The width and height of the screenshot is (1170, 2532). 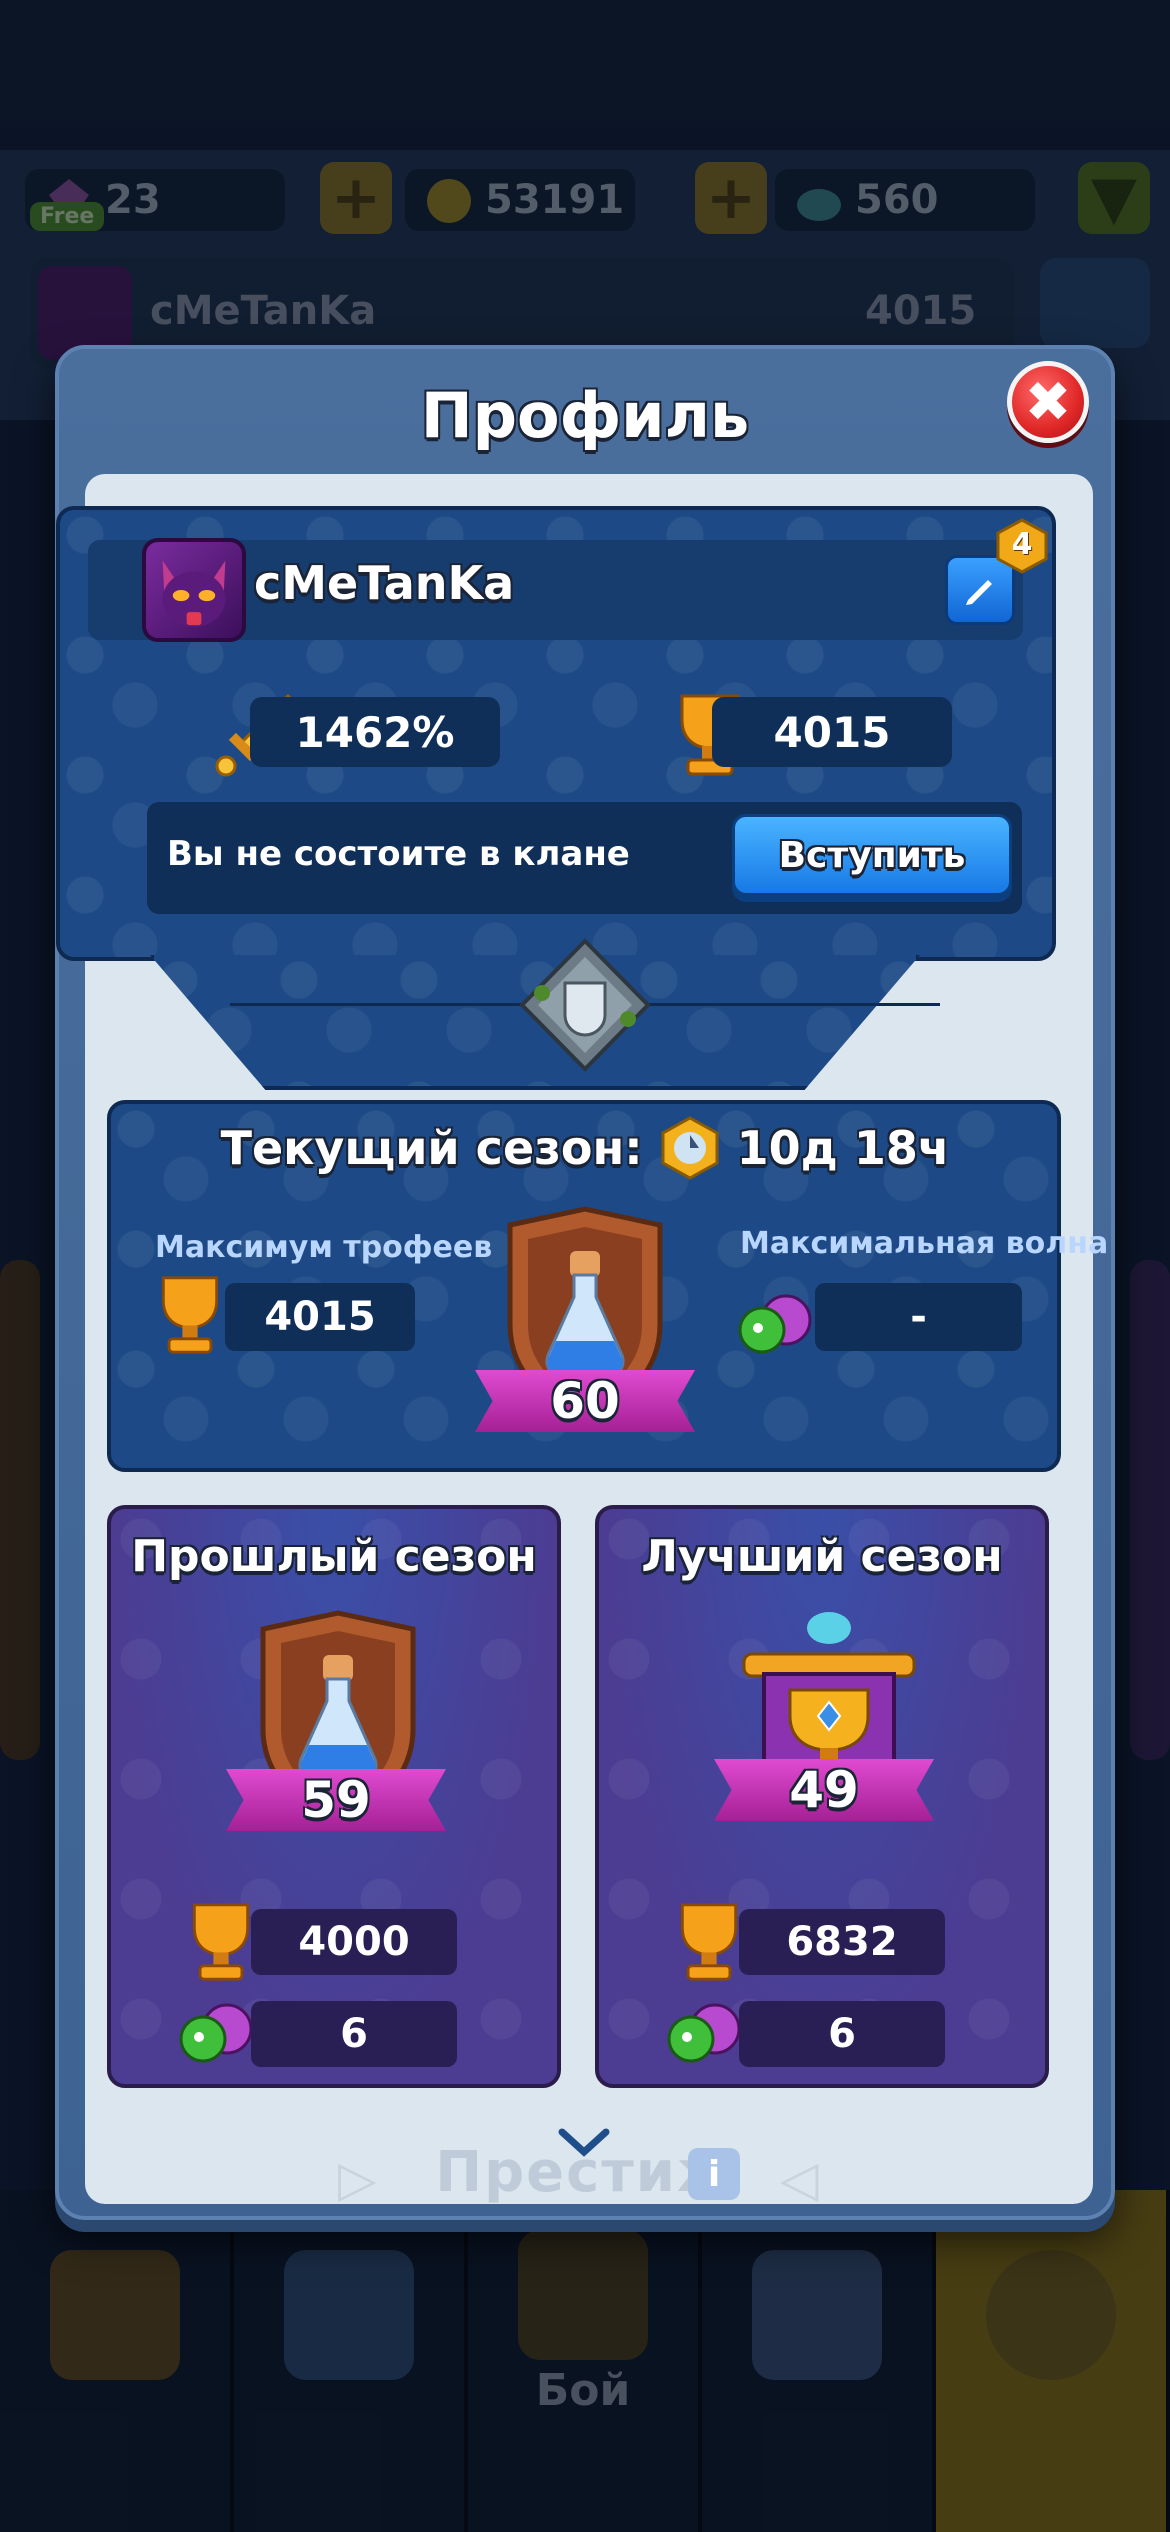 I want to click on level-badge: 4, so click(x=1022, y=546).